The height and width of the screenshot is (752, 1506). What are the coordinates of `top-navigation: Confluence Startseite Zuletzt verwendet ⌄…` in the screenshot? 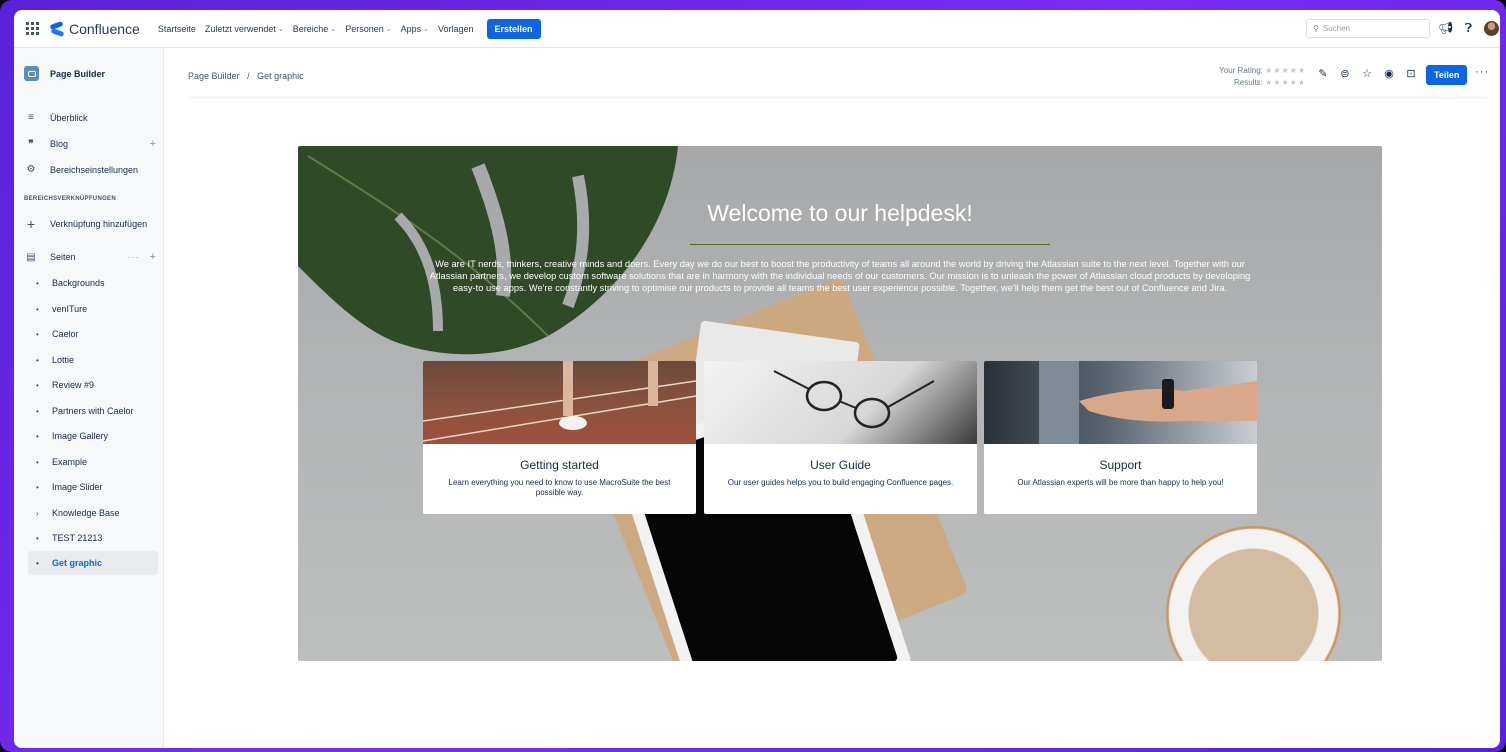 It's located at (757, 29).